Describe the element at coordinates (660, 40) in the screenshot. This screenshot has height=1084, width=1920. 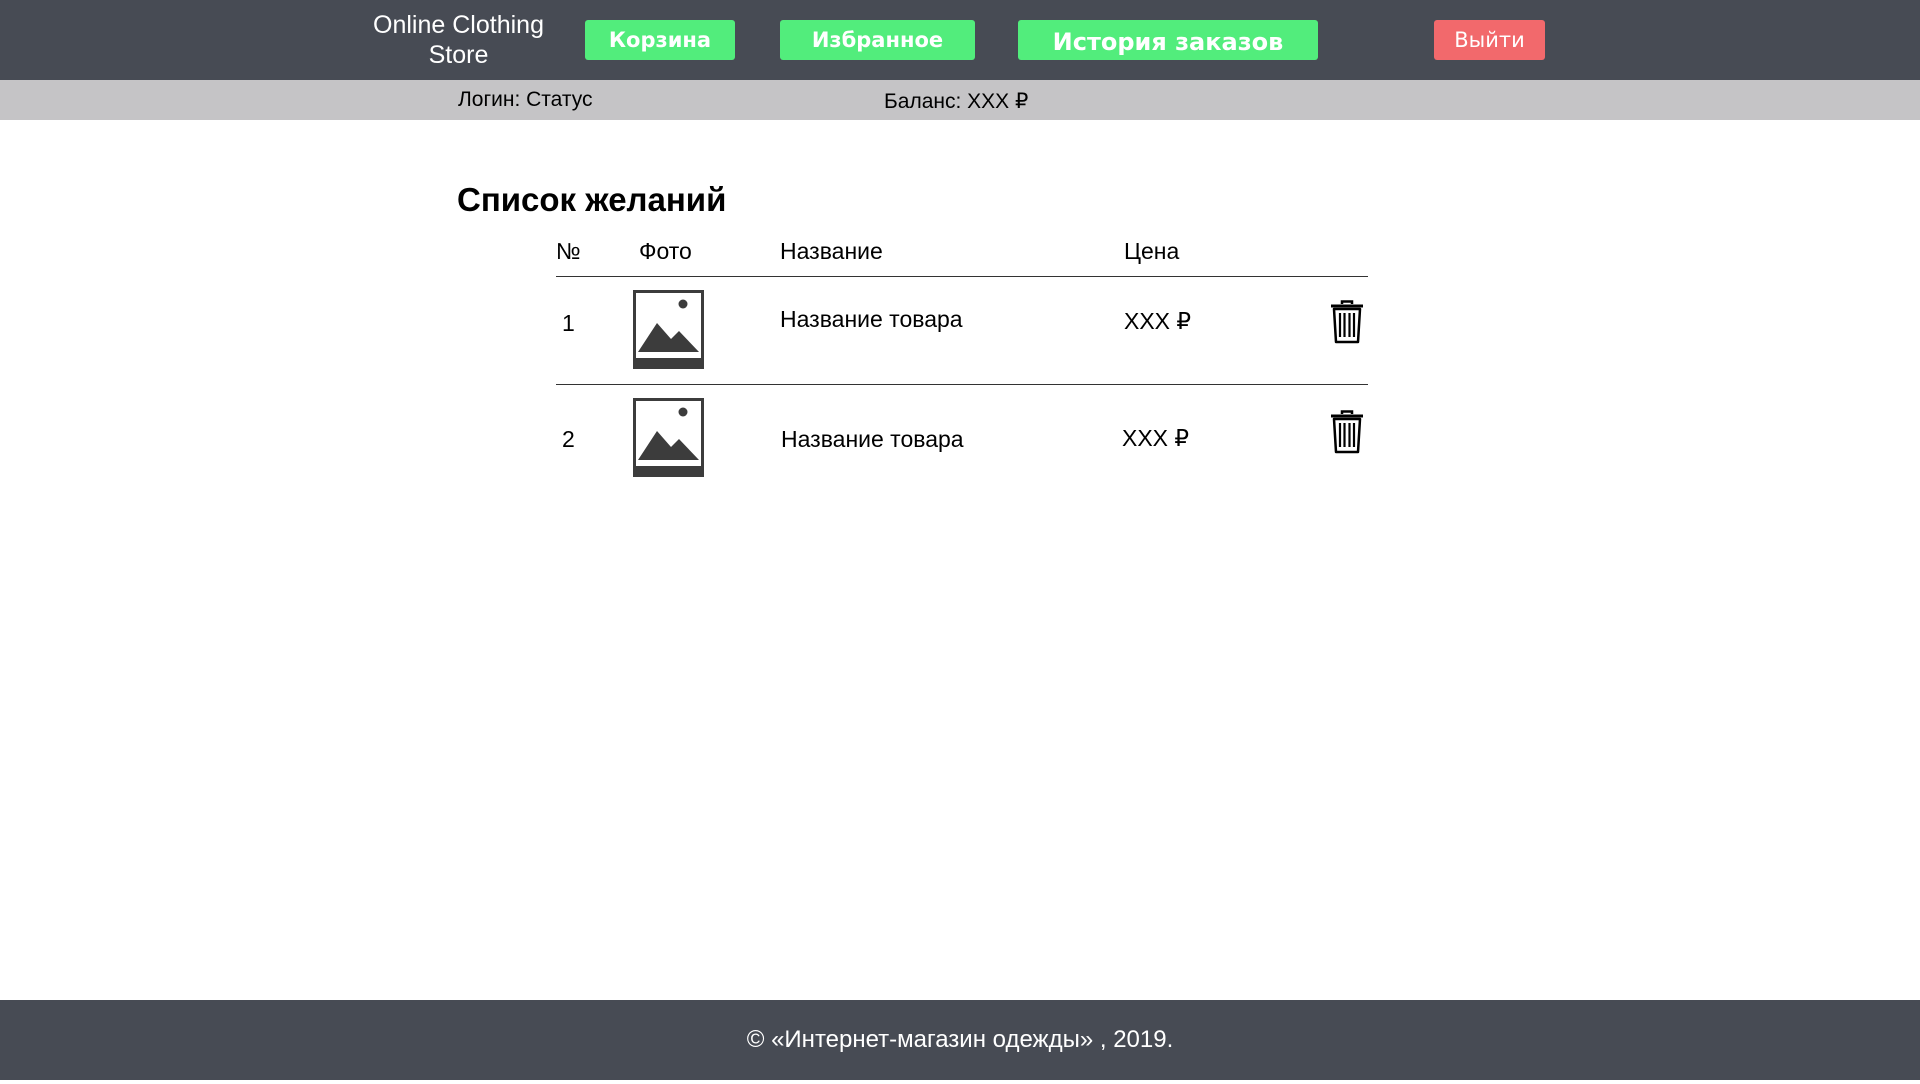
I see `cart-button: Корзина` at that location.